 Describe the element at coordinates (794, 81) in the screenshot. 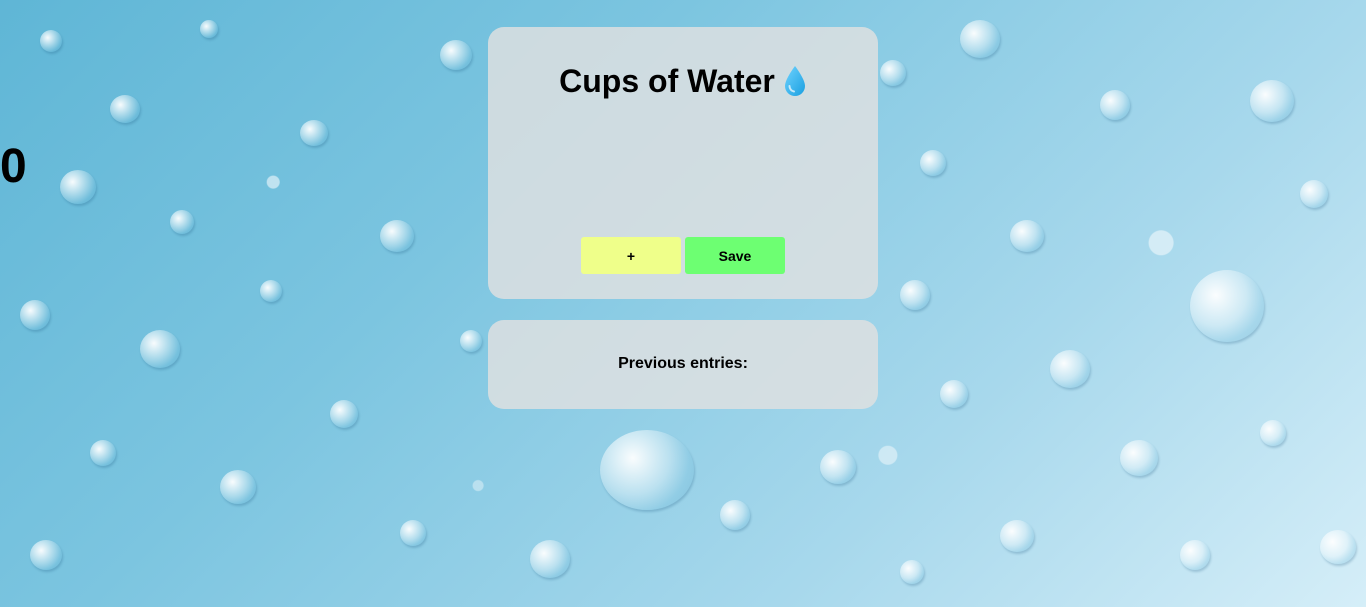

I see `water-drop-icon` at that location.